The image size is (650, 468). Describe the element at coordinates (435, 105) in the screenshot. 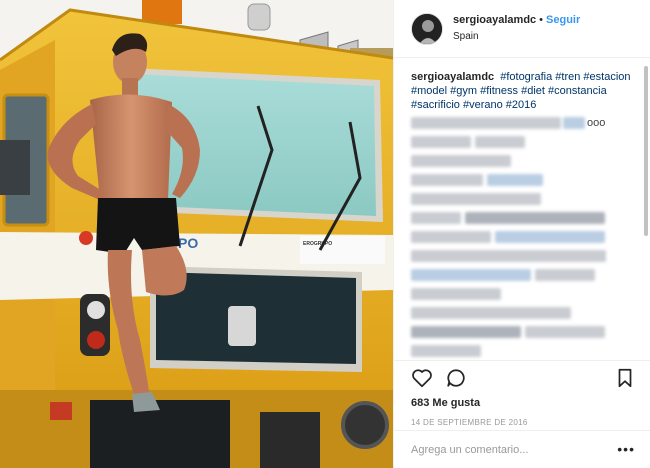

I see `hashtag: #sacrificio` at that location.